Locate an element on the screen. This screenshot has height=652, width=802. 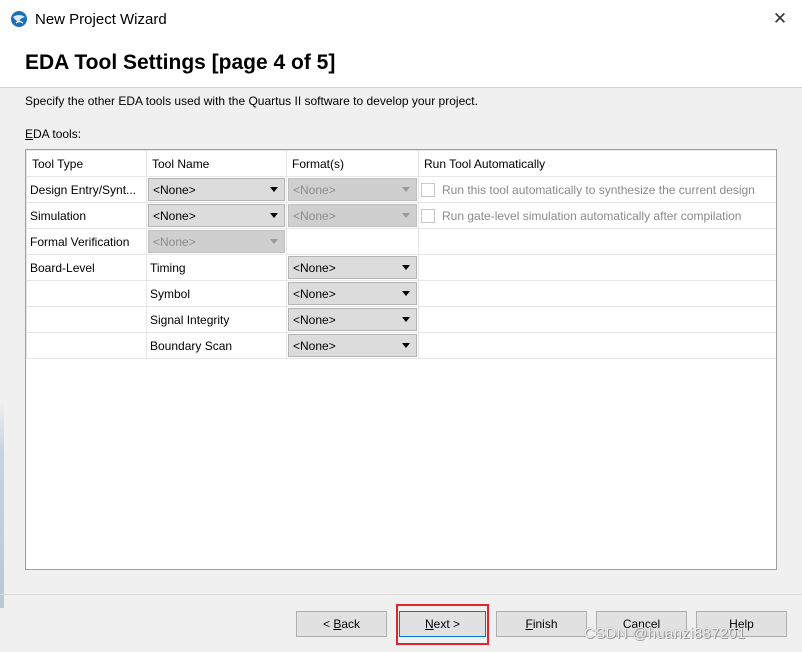
window-edge is located at coordinates (2, 348).